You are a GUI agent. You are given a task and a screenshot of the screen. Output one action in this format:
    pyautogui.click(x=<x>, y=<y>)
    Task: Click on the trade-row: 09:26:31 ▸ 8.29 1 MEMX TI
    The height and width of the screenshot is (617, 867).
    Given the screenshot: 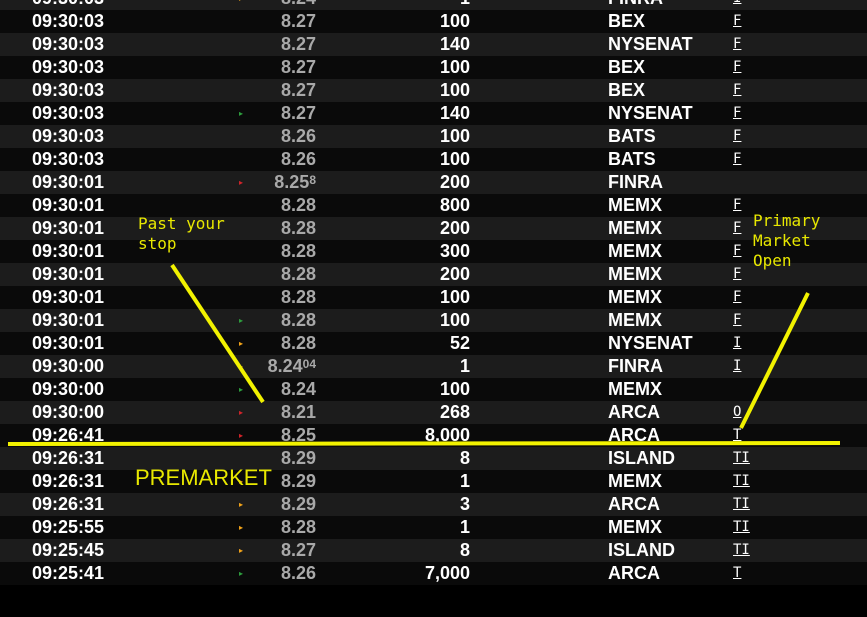 What is the action you would take?
    pyautogui.click(x=433, y=481)
    